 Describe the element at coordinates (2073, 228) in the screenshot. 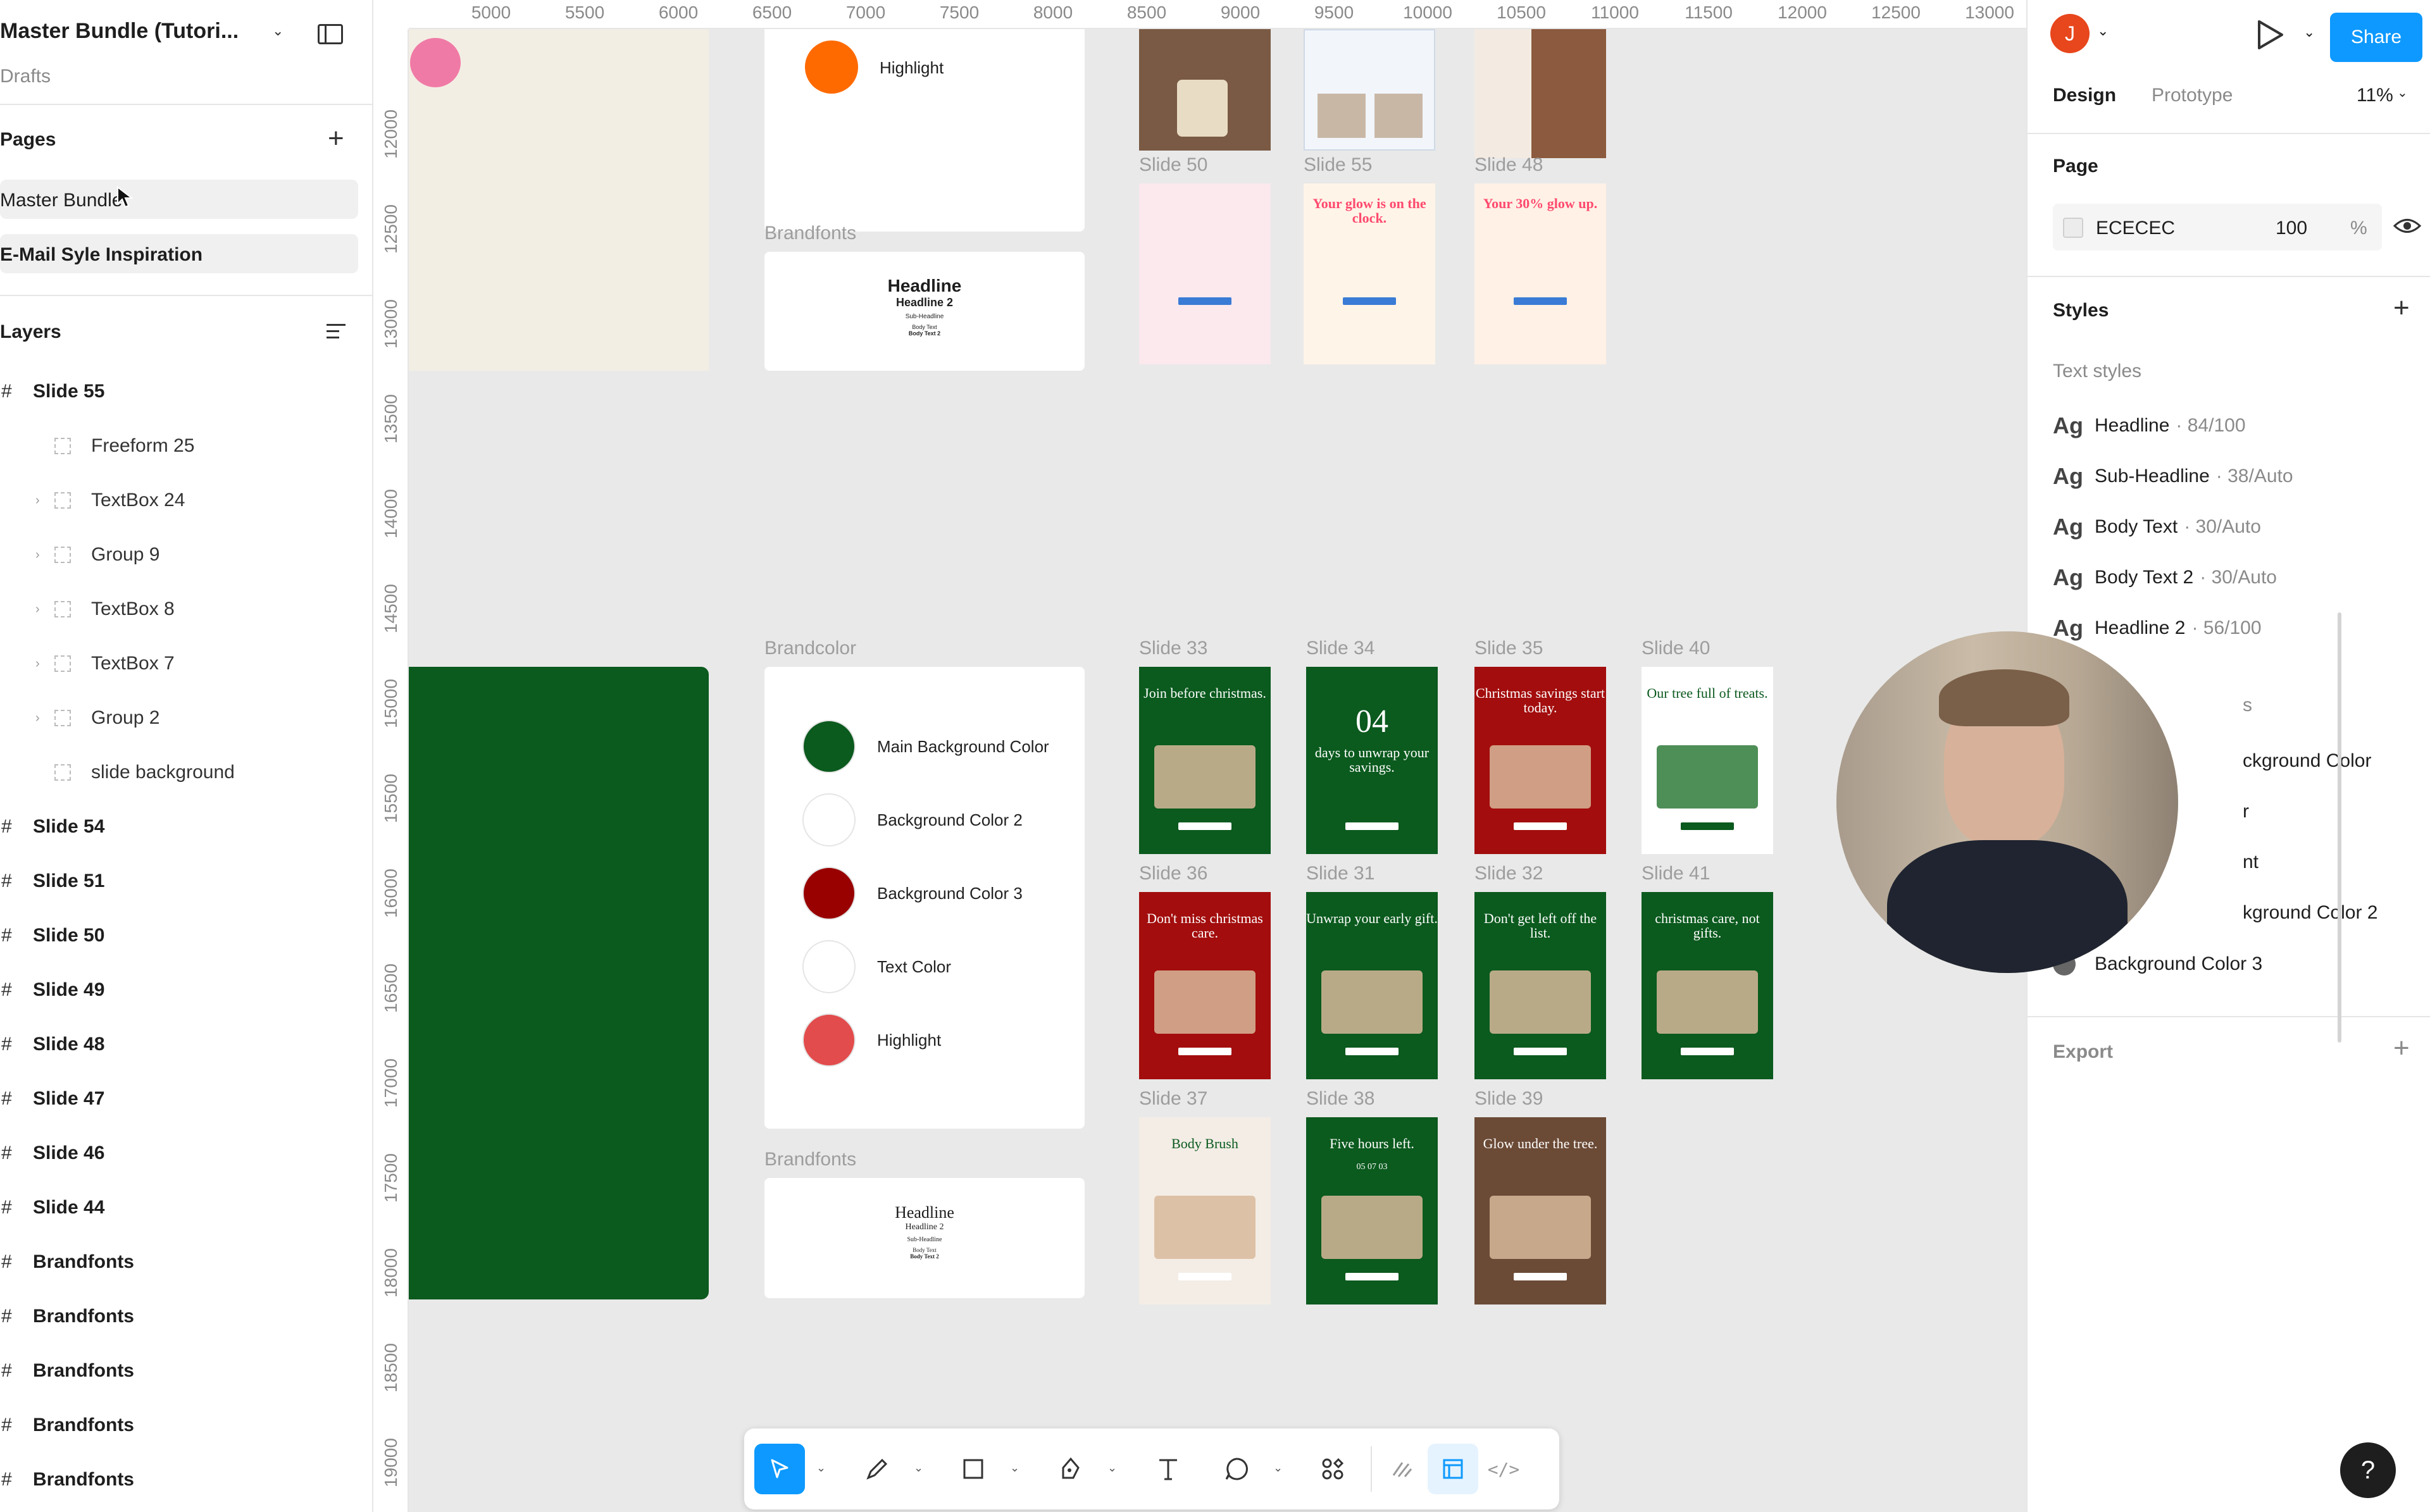

I see `color-swatch` at that location.